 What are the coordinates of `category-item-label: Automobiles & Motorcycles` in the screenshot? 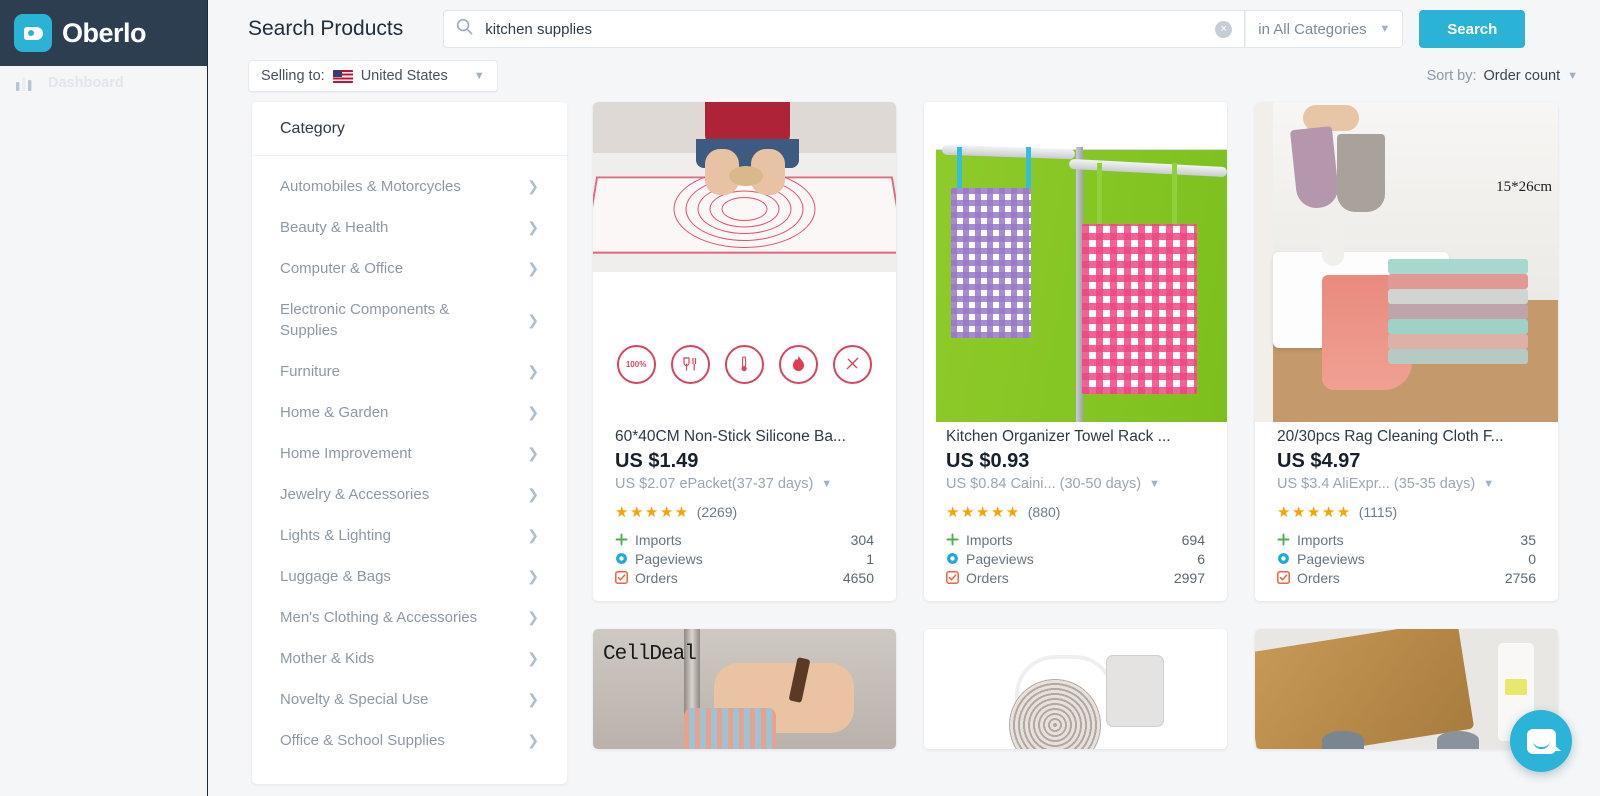 It's located at (370, 186).